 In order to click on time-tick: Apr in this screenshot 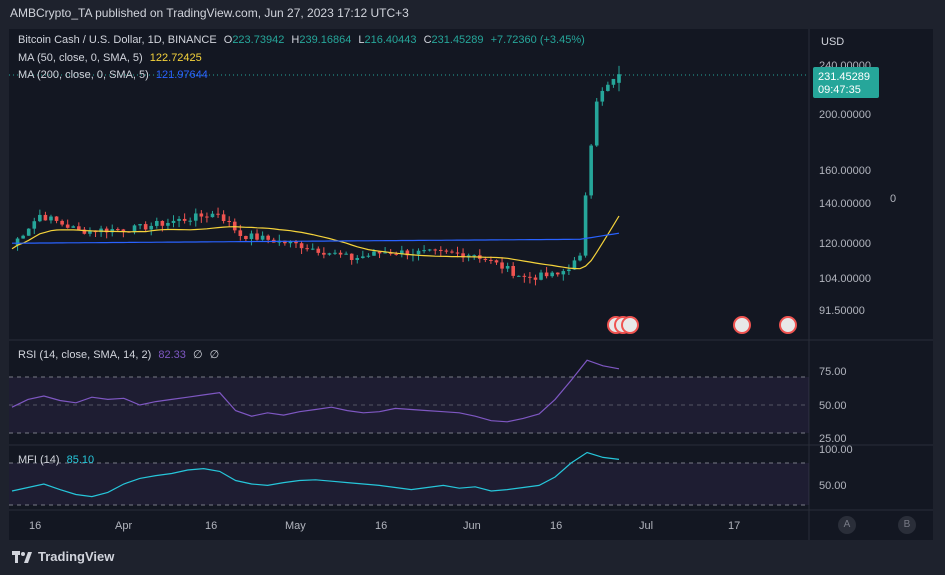, I will do `click(123, 526)`.